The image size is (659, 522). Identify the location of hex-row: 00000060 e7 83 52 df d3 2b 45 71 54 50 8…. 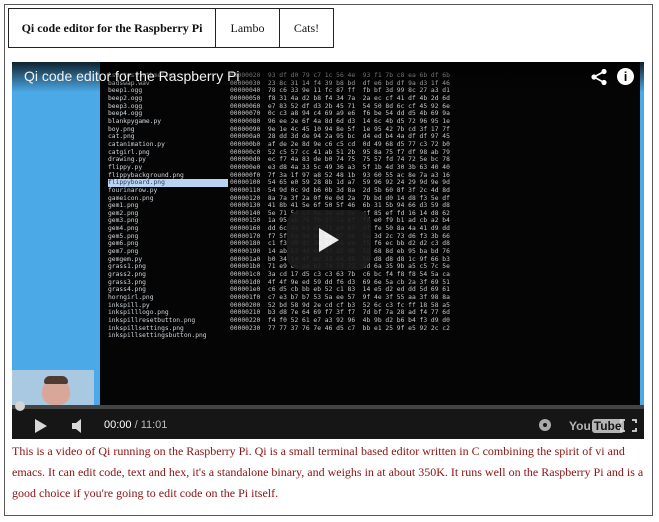
(340, 106).